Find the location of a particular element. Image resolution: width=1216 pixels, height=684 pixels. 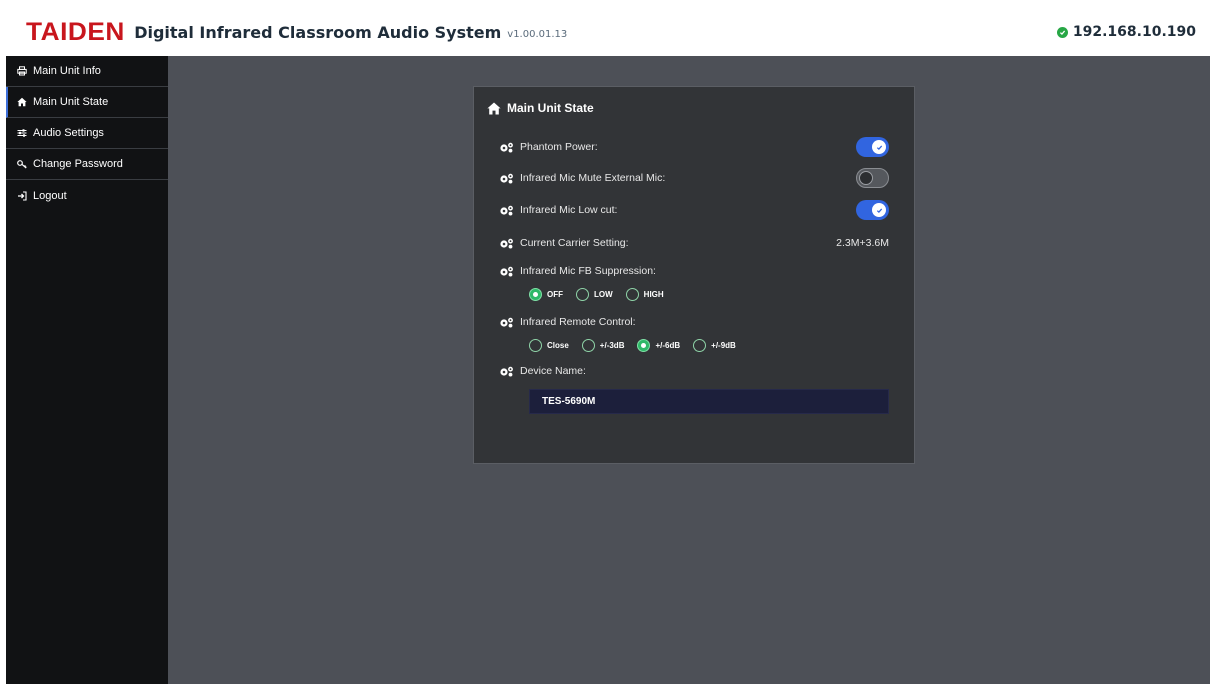

ip-address: 192.168.10.190 is located at coordinates (1134, 32).